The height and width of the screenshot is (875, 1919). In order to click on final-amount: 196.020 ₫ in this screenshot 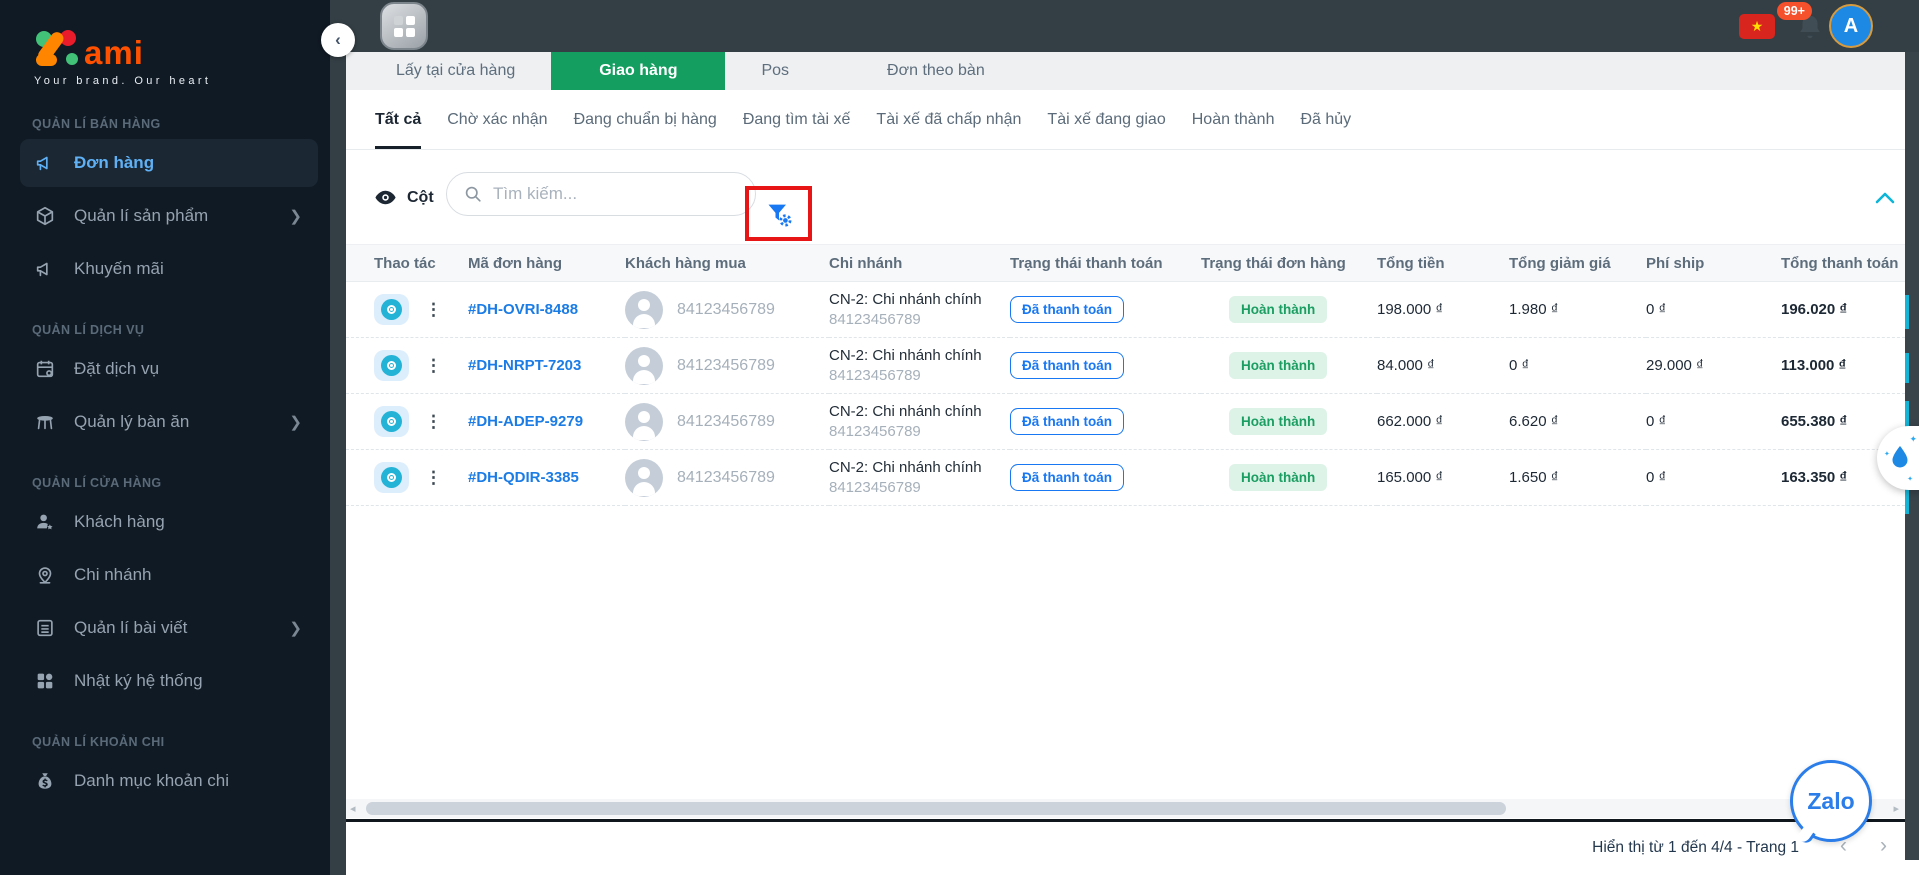, I will do `click(1814, 309)`.